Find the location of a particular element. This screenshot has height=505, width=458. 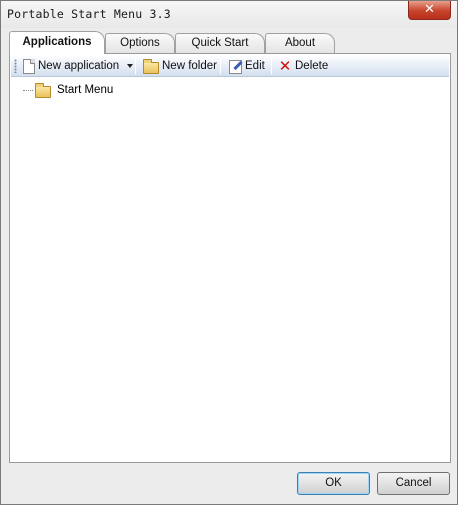

tree-item-label: Start Menu is located at coordinates (85, 90).